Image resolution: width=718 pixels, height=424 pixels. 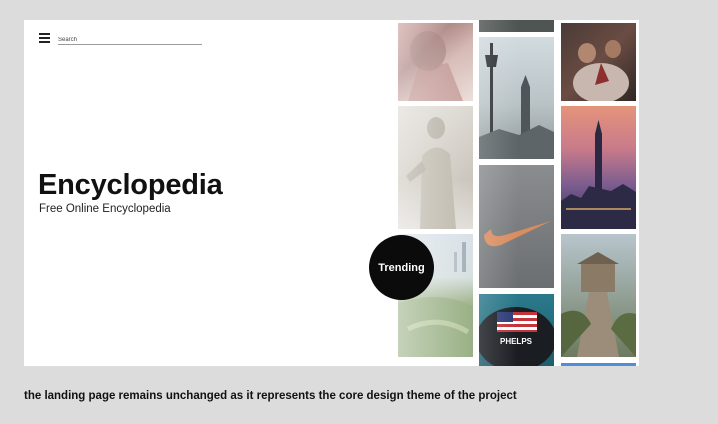 I want to click on page-subtitle: Free Online Encyclopedia, so click(x=105, y=209).